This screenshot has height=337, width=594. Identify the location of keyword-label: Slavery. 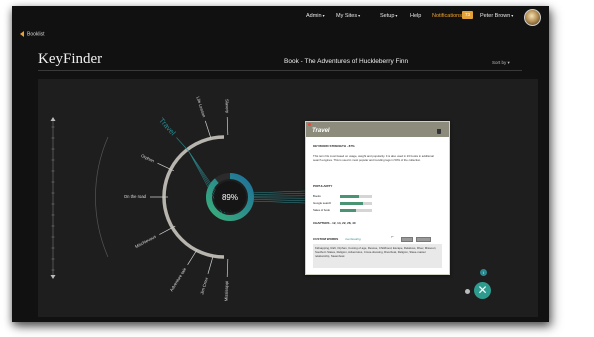
(227, 106).